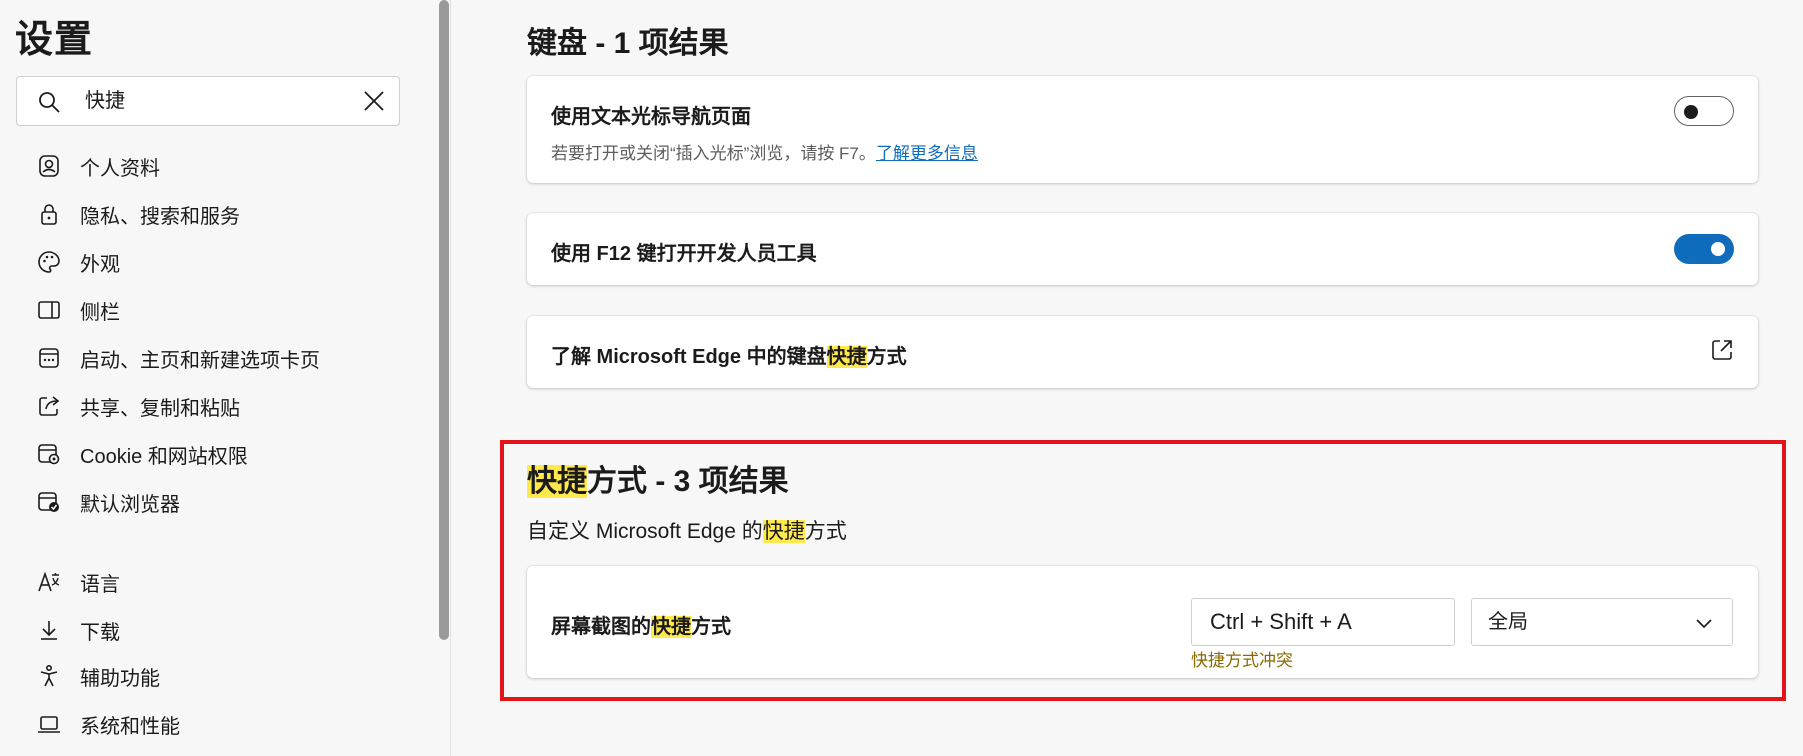 This screenshot has height=756, width=1803. What do you see at coordinates (164, 456) in the screenshot?
I see `sidebar-item-label: Cookie 和网站权限` at bounding box center [164, 456].